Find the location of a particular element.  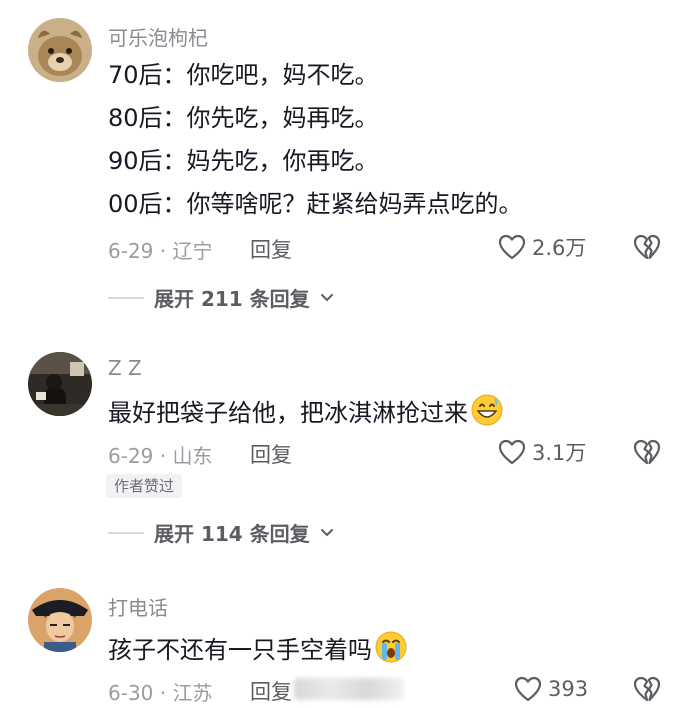

comment-text: 最好把袋子给他，把冰淇淋抢过来 is located at coordinates (306, 413).